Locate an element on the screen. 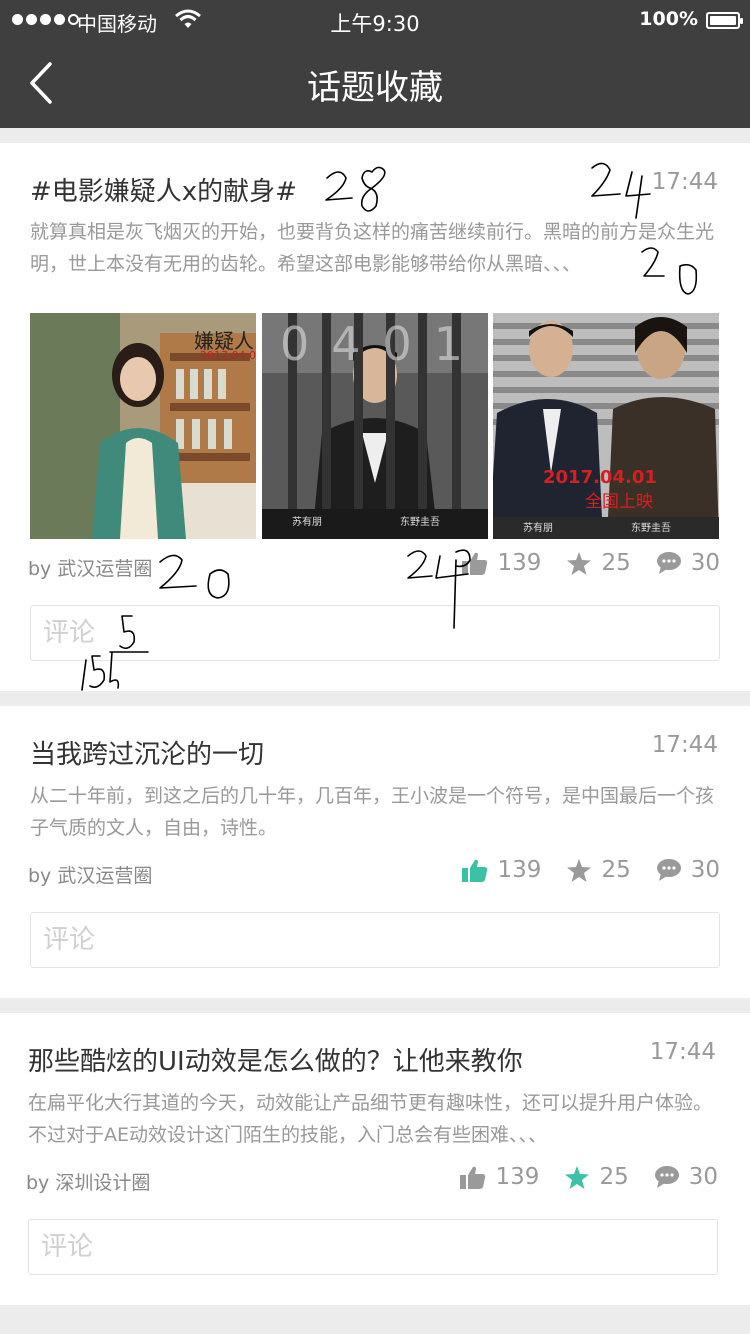 The width and height of the screenshot is (750, 1334). page-title: 话题收藏 is located at coordinates (375, 88).